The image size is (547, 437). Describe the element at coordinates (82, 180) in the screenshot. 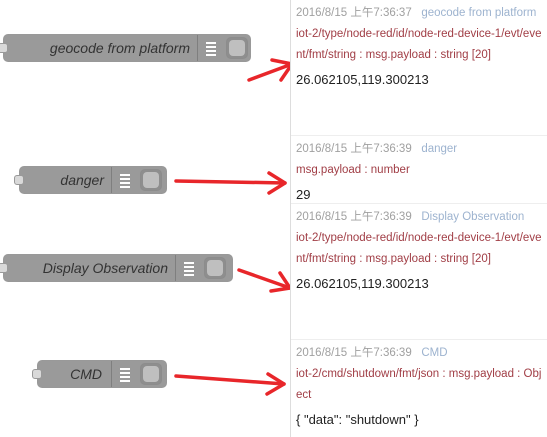

I see `node-label: danger` at that location.